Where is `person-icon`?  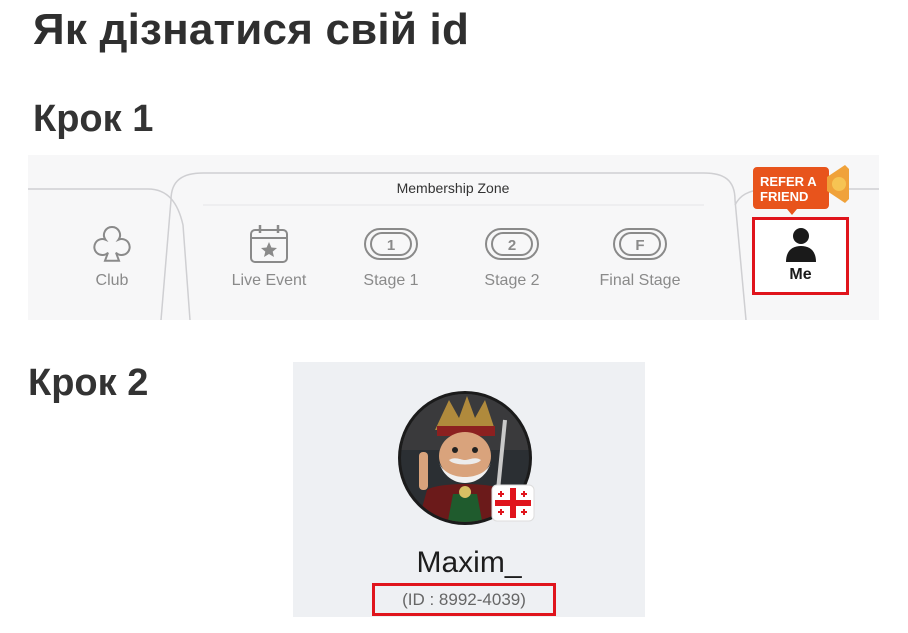 person-icon is located at coordinates (800, 245).